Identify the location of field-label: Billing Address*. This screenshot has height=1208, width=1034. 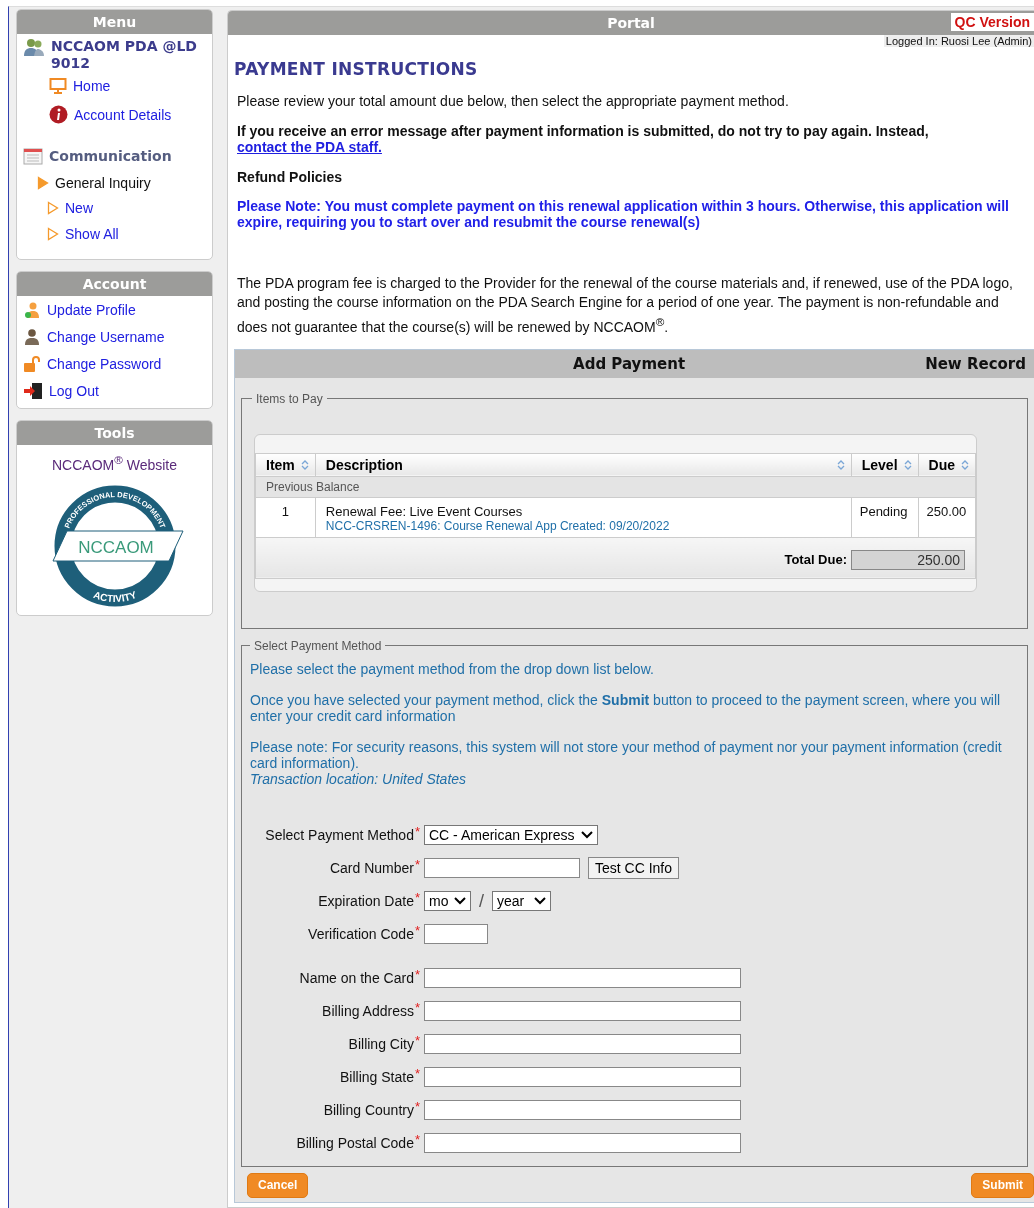
(370, 1010).